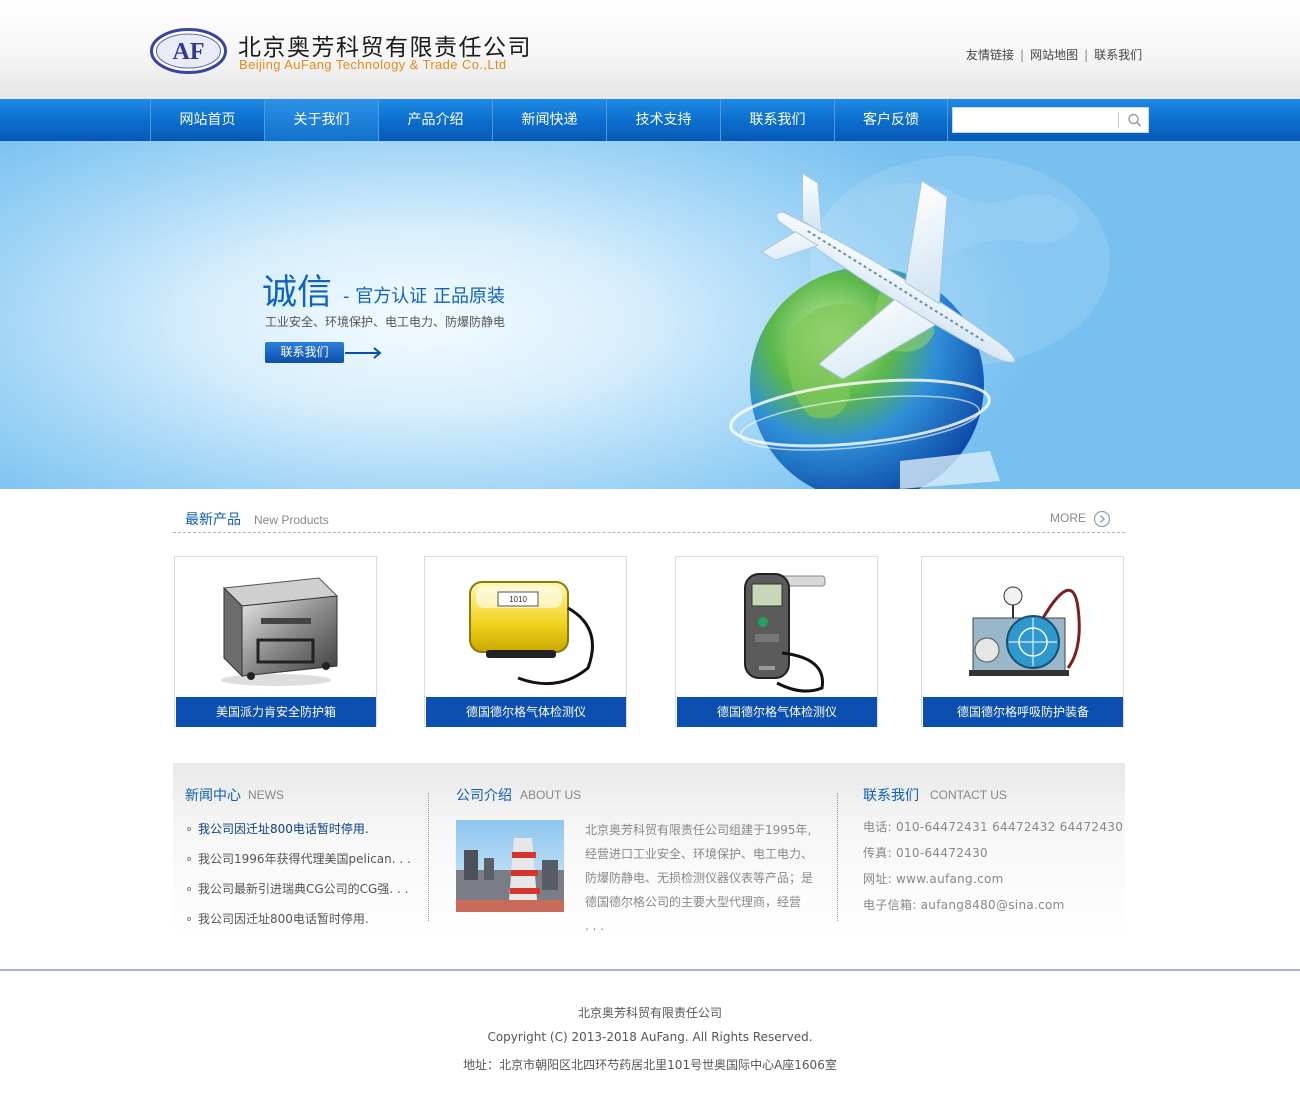 Image resolution: width=1300 pixels, height=1098 pixels. What do you see at coordinates (1036, 120) in the screenshot?
I see `search-input` at bounding box center [1036, 120].